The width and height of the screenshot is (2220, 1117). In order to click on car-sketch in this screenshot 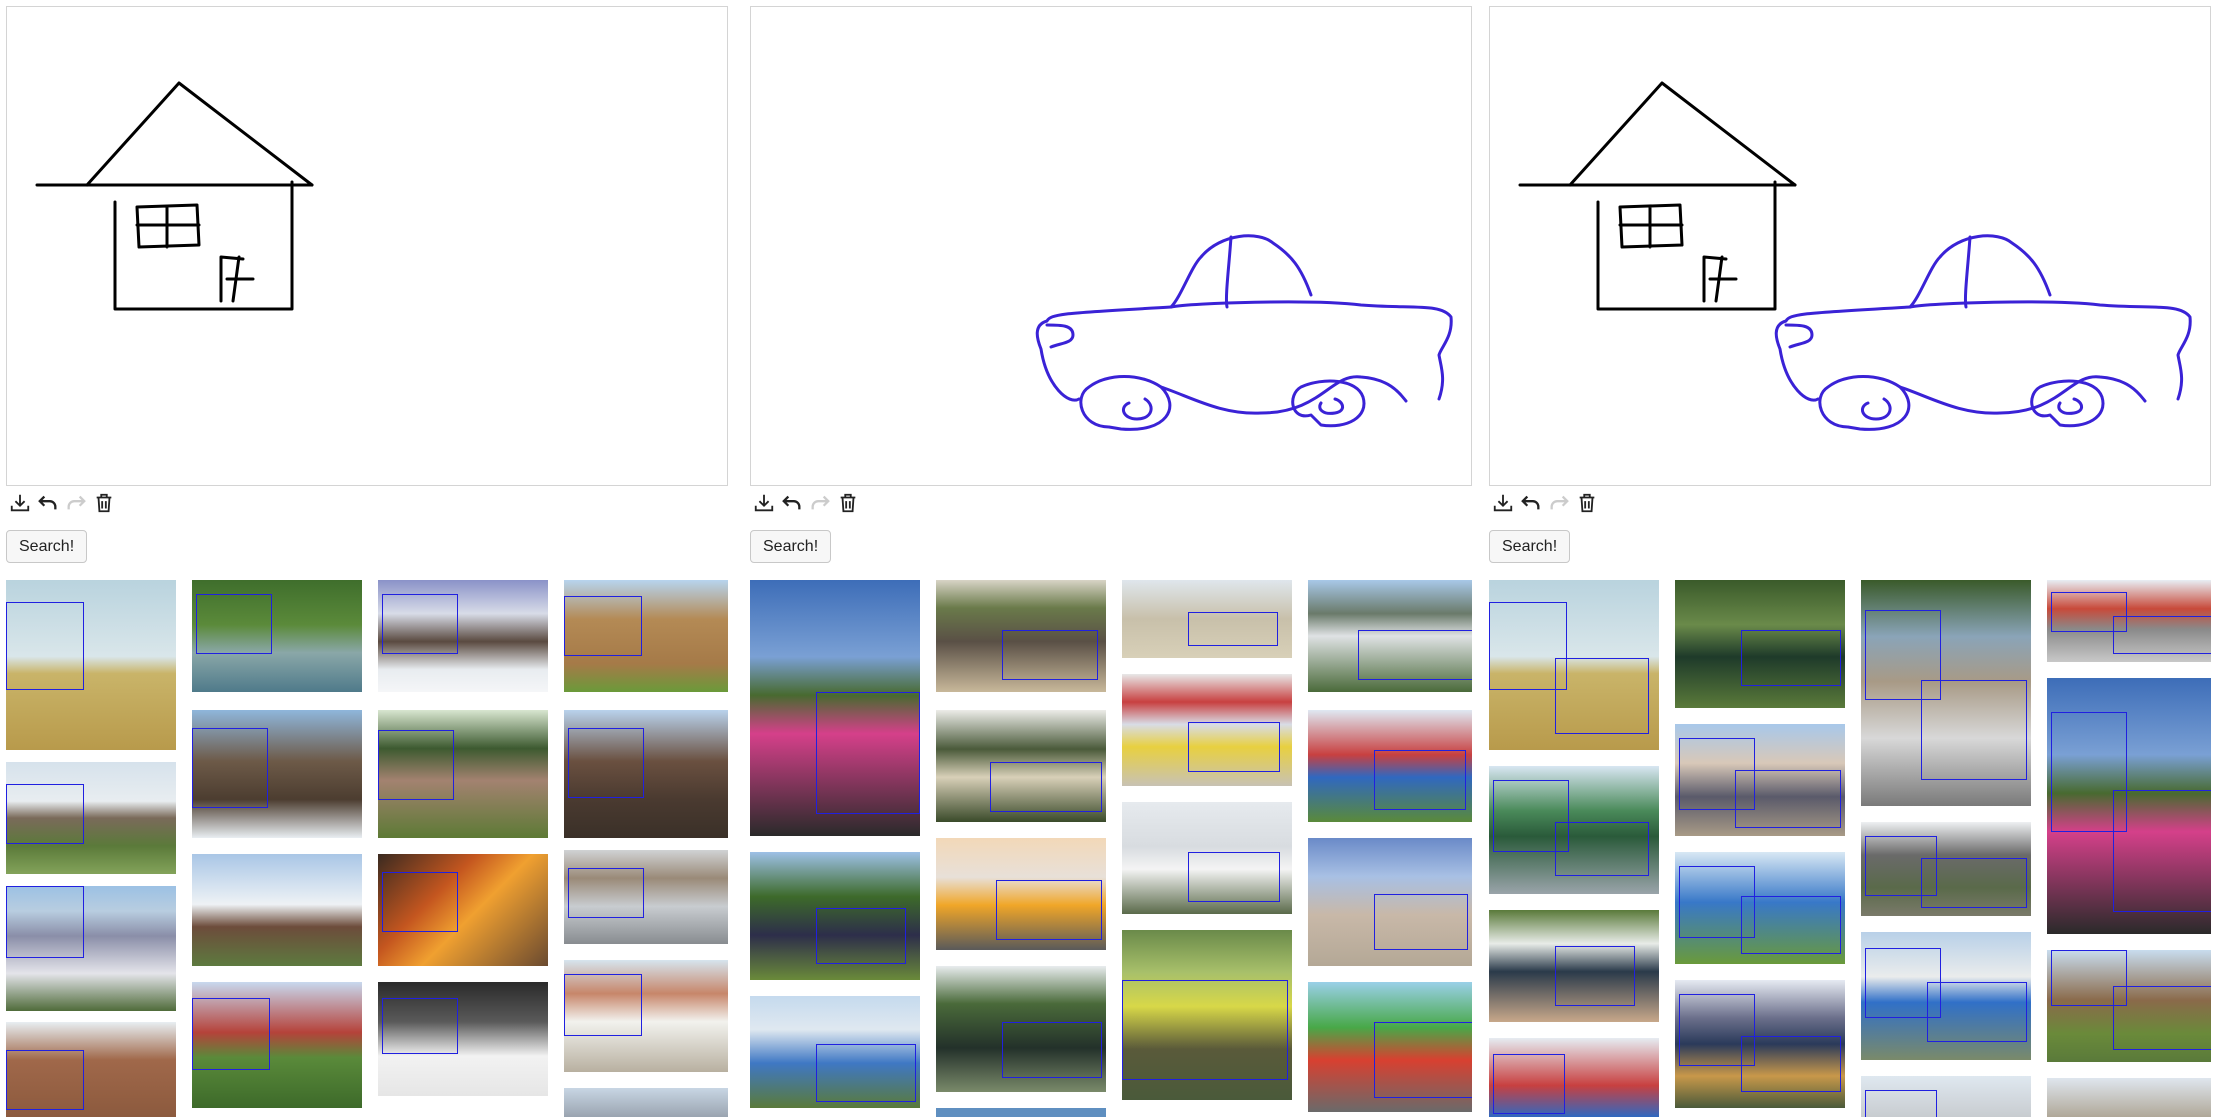, I will do `click(1244, 332)`.